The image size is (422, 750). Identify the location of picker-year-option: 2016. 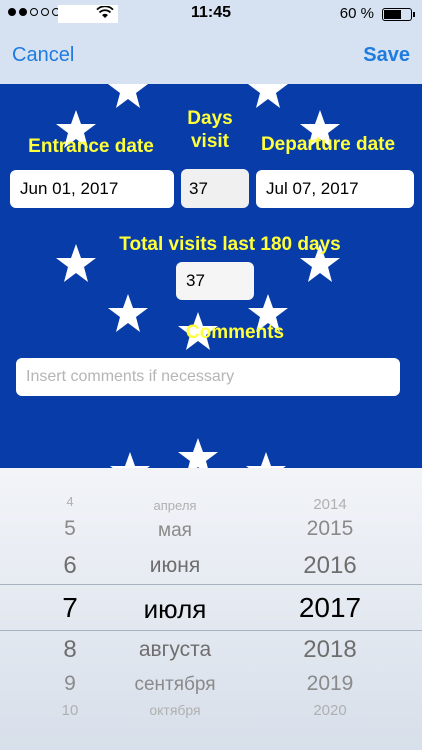
(330, 566).